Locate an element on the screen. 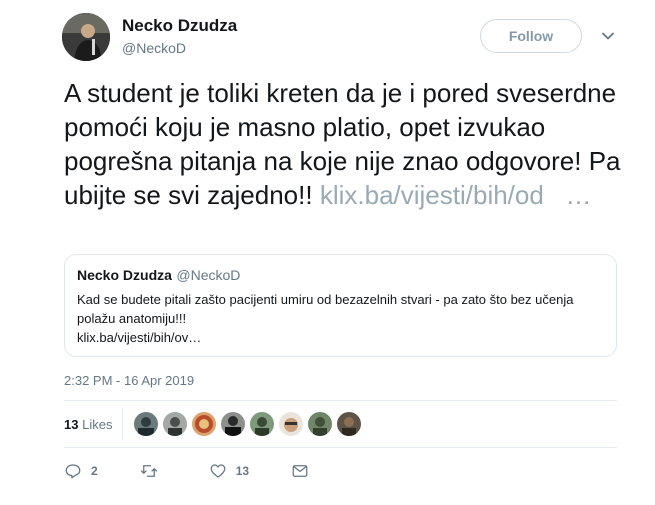 This screenshot has width=655, height=505. retweet-button is located at coordinates (153, 471).